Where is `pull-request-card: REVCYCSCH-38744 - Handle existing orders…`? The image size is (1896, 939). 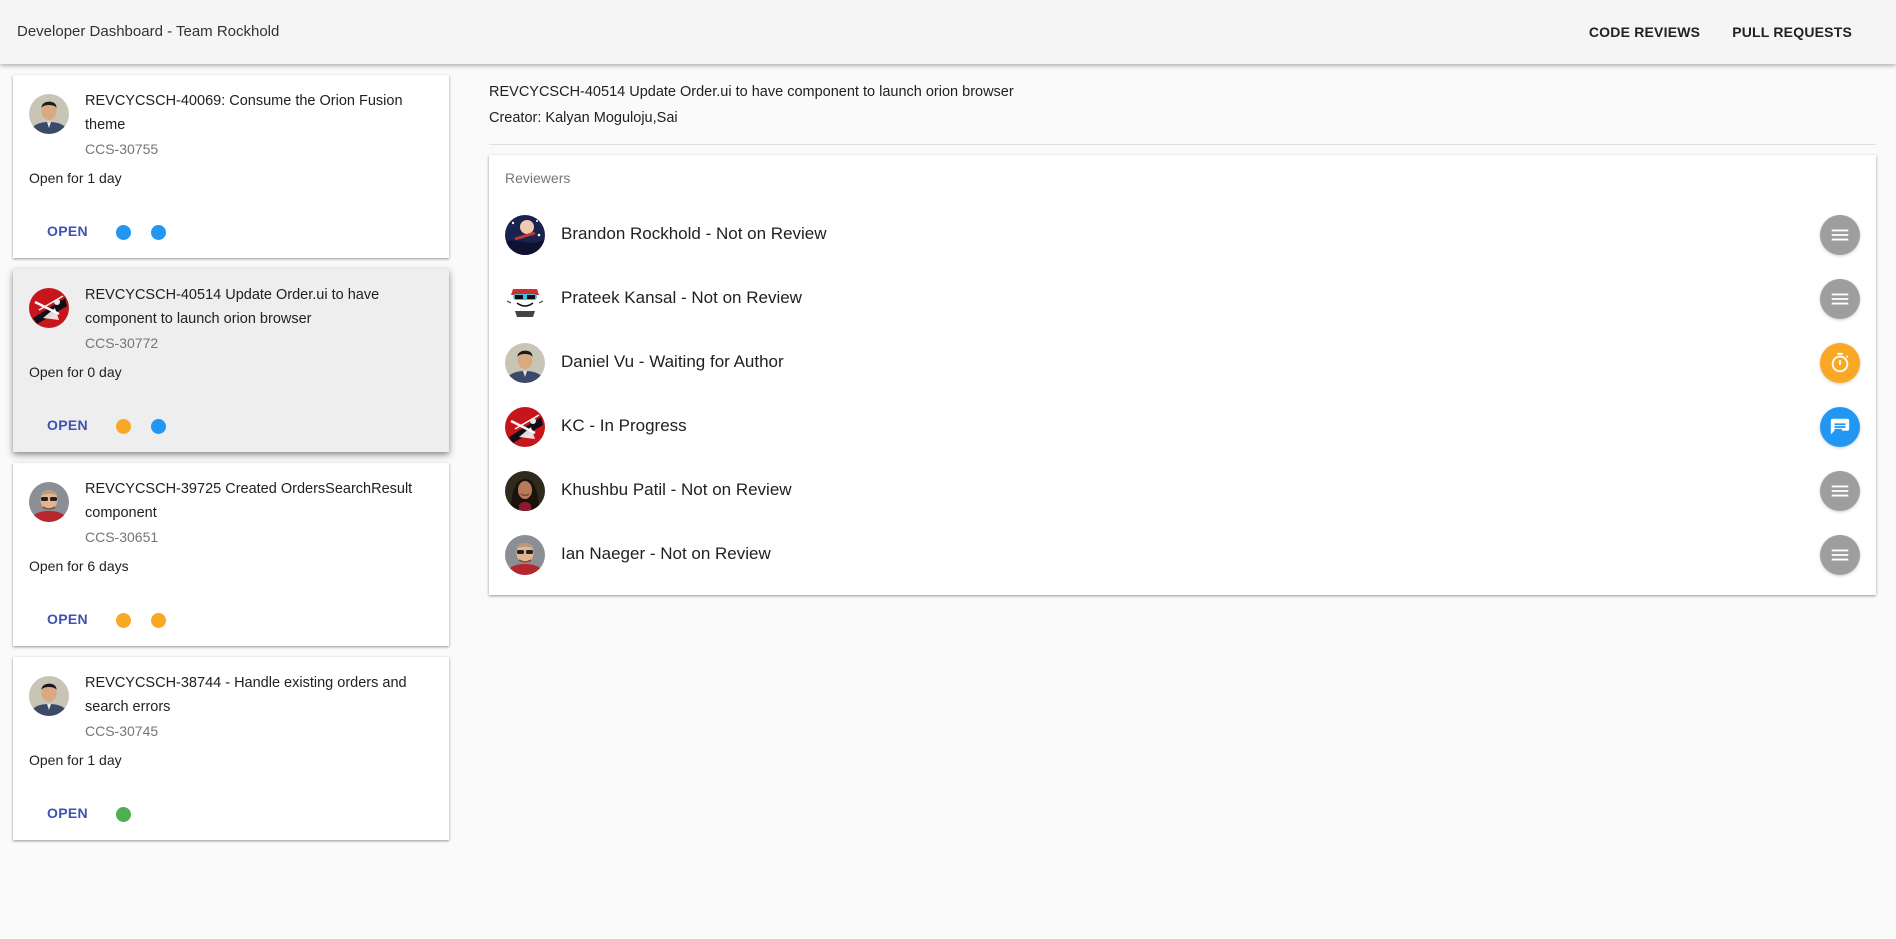 pull-request-card: REVCYCSCH-38744 - Handle existing orders… is located at coordinates (231, 748).